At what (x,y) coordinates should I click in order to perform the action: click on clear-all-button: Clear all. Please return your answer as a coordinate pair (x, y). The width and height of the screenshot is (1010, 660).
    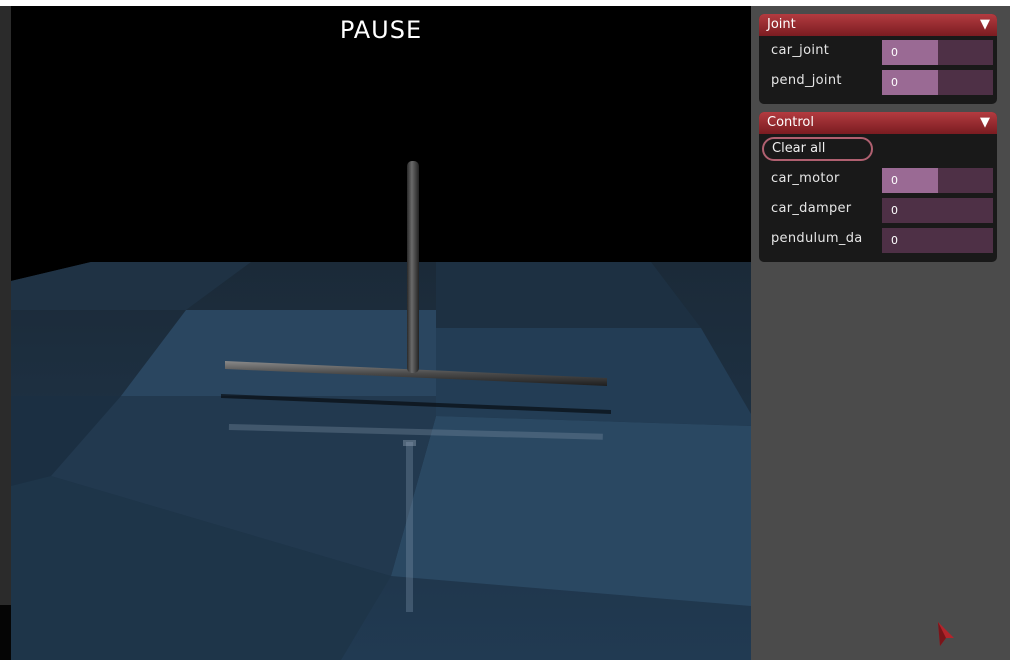
    Looking at the image, I should click on (817, 149).